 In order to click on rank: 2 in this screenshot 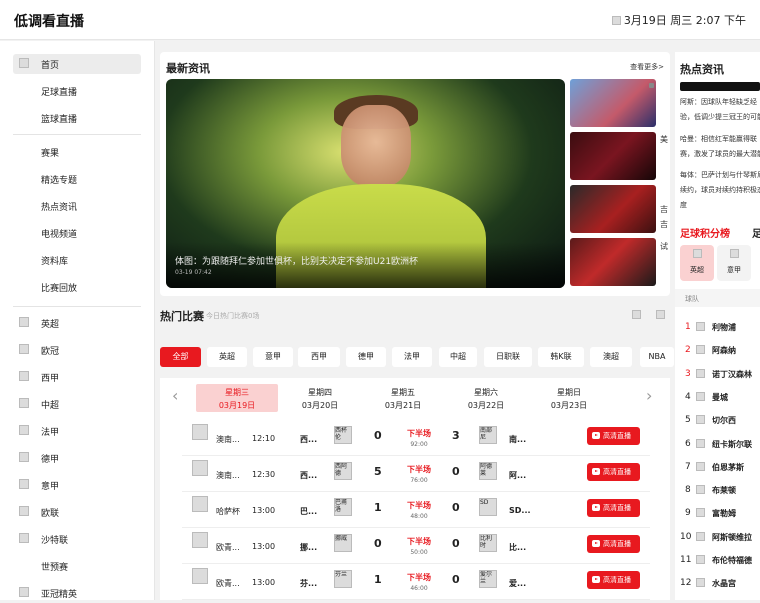, I will do `click(688, 350)`.